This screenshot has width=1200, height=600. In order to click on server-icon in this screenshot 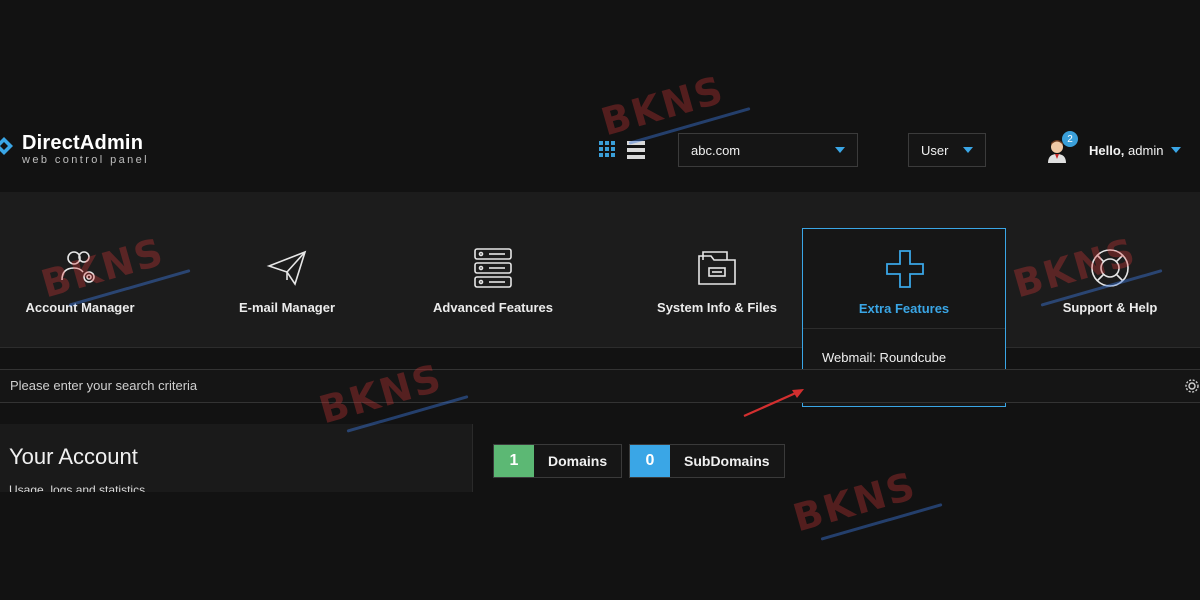, I will do `click(493, 268)`.